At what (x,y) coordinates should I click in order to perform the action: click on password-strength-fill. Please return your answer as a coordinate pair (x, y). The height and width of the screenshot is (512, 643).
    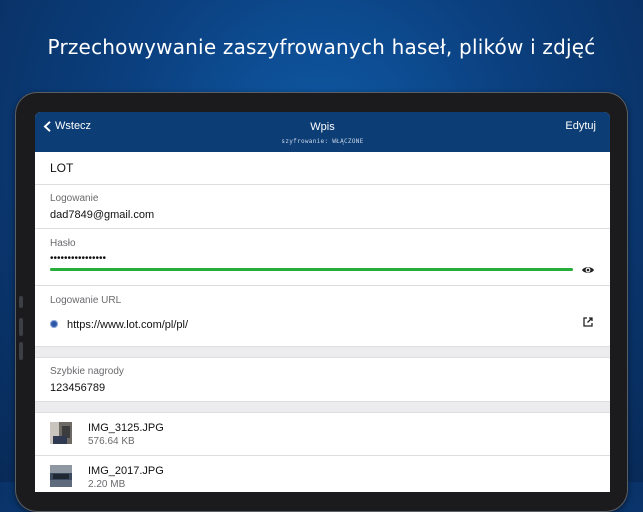
    Looking at the image, I should click on (311, 269).